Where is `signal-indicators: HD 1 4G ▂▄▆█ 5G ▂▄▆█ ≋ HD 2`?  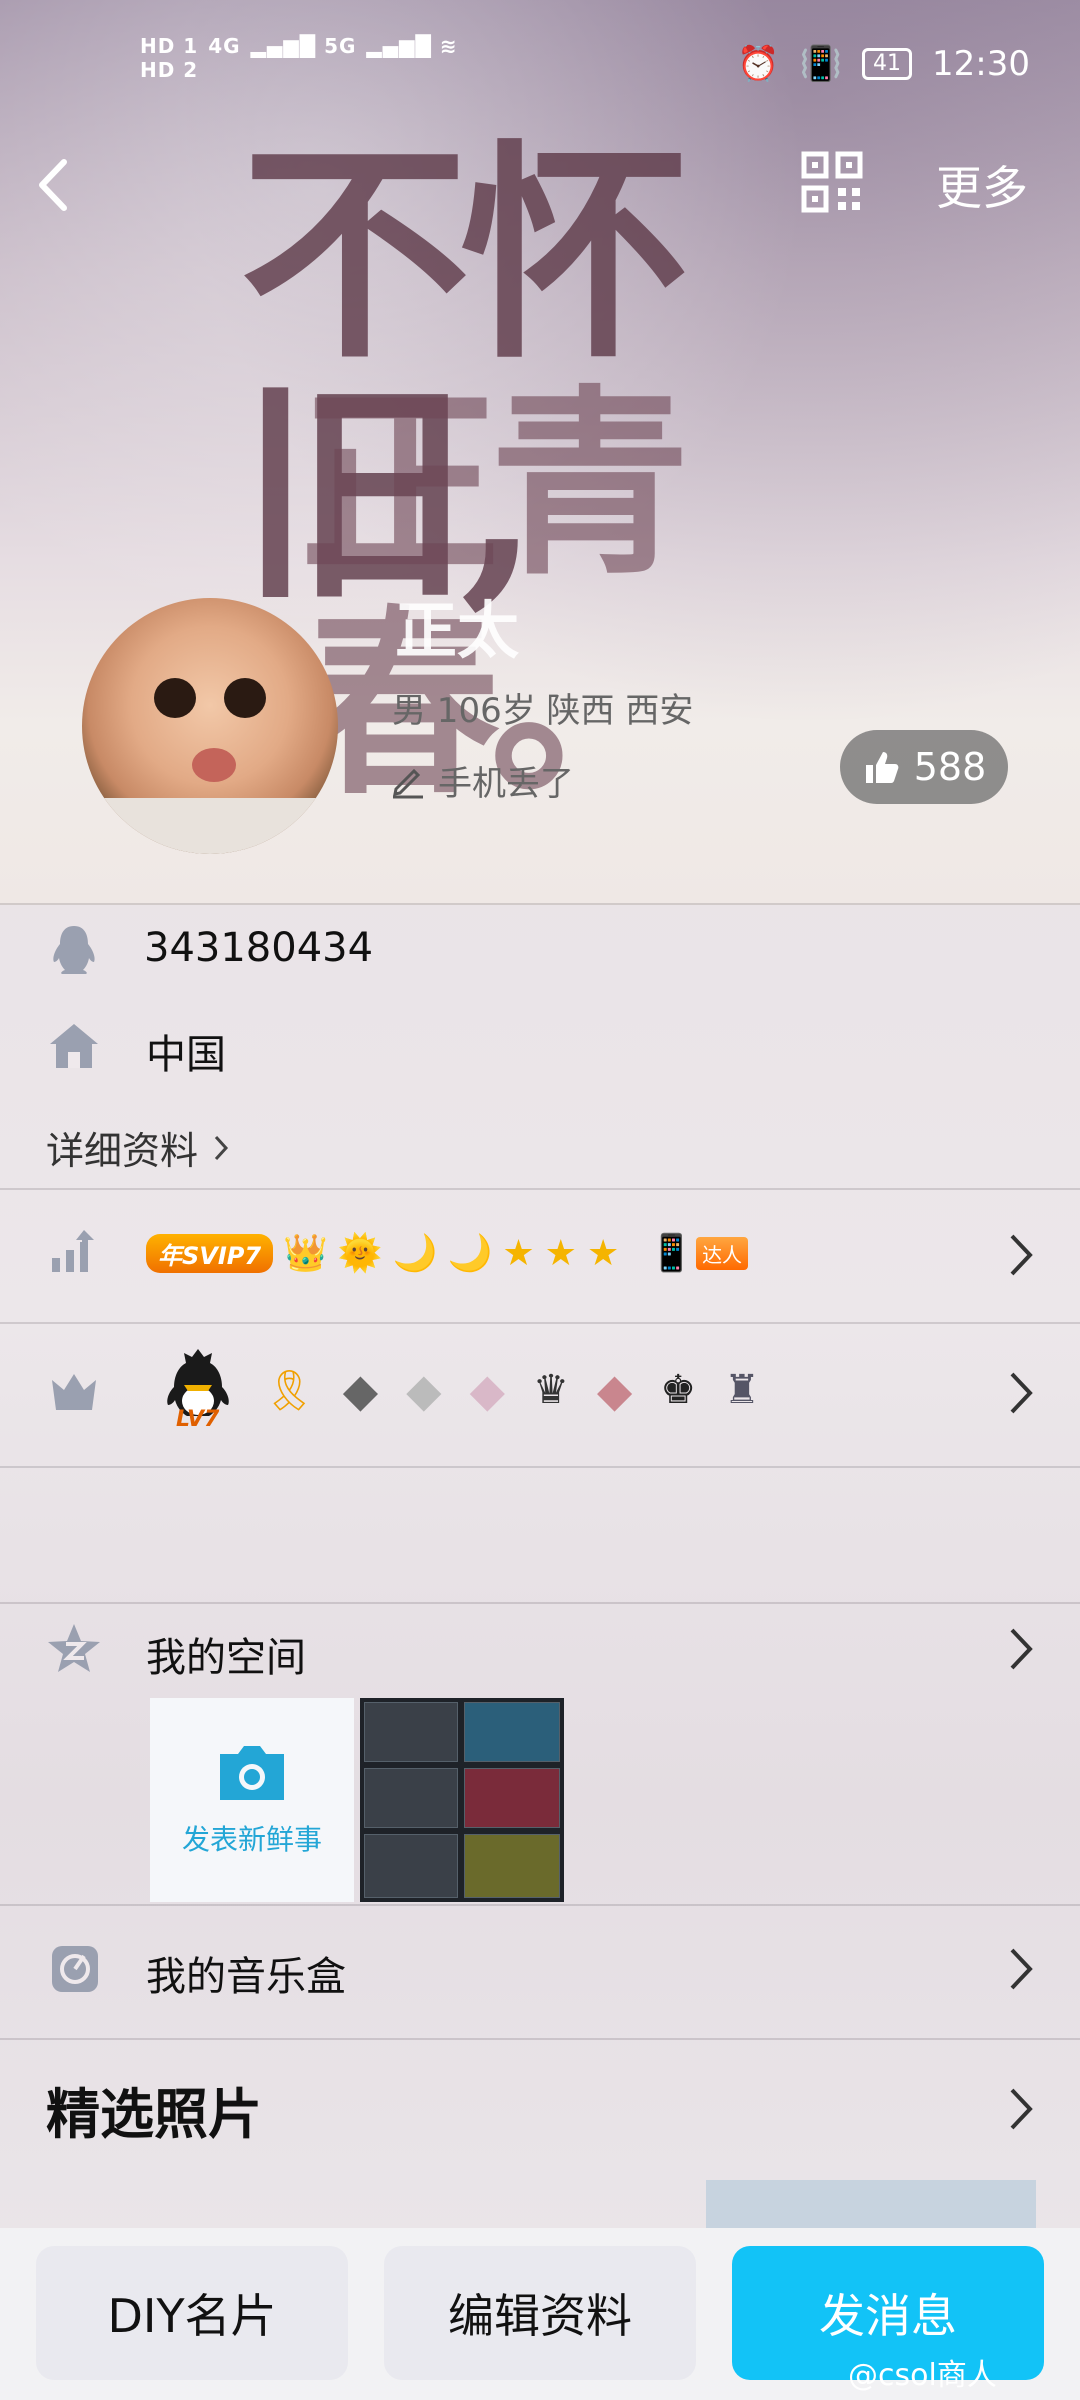
signal-indicators: HD 1 4G ▂▄▆█ 5G ▂▄▆█ ≋ HD 2 is located at coordinates (299, 58).